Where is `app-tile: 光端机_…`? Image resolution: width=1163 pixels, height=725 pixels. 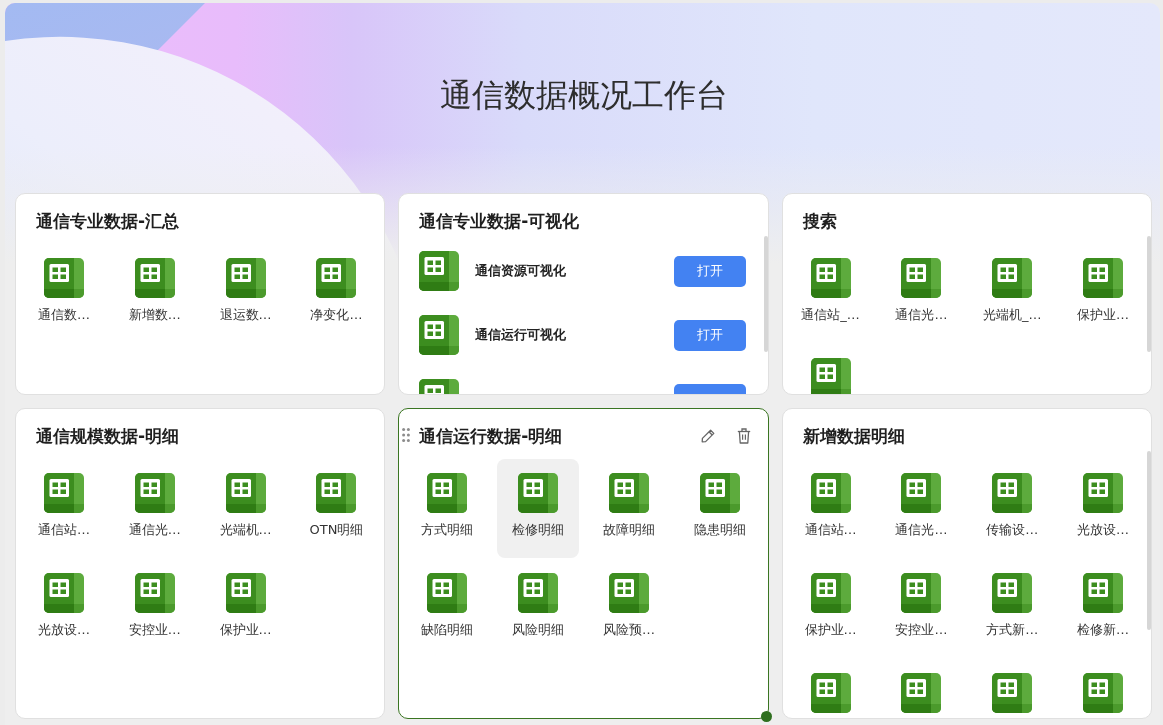 app-tile: 光端机_… is located at coordinates (1012, 293).